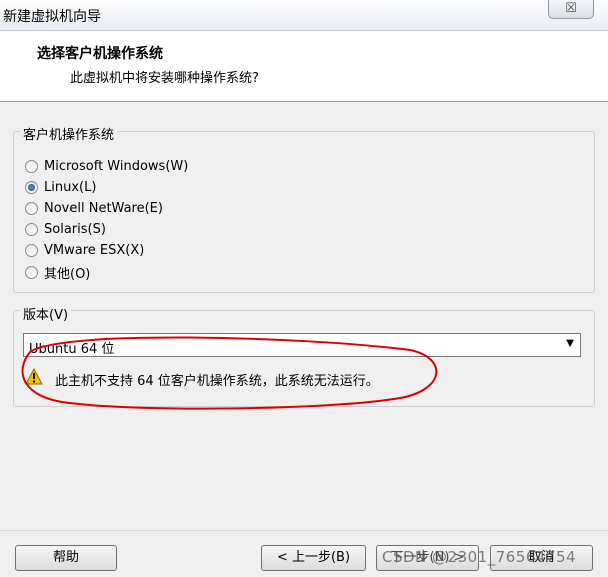 The height and width of the screenshot is (577, 608). Describe the element at coordinates (116, 166) in the screenshot. I see `radio-label: Microsoft Windows(W)` at that location.